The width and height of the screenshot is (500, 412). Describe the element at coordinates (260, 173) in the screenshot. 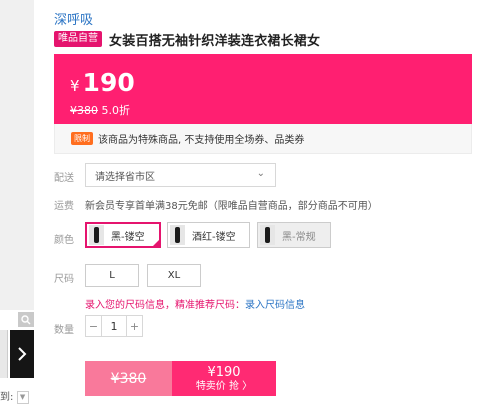

I see `chevron-down-icon: ⌄` at that location.